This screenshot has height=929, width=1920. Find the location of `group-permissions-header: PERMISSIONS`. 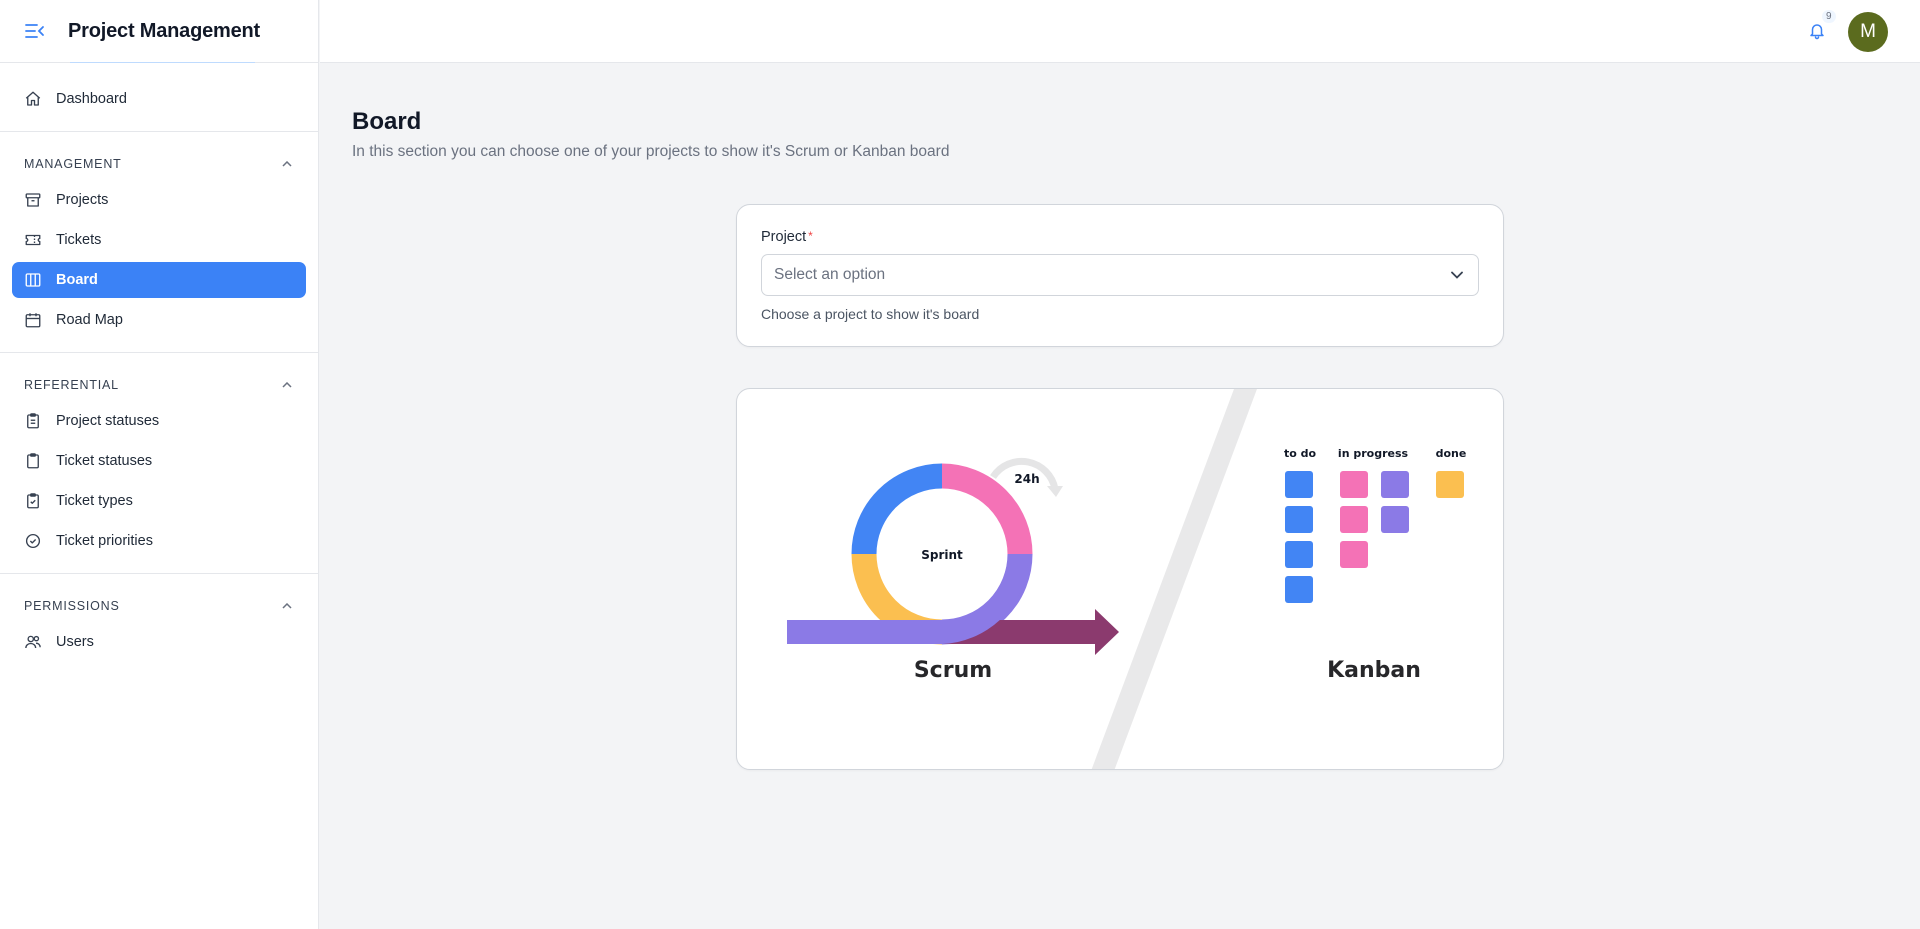

group-permissions-header: PERMISSIONS is located at coordinates (159, 606).